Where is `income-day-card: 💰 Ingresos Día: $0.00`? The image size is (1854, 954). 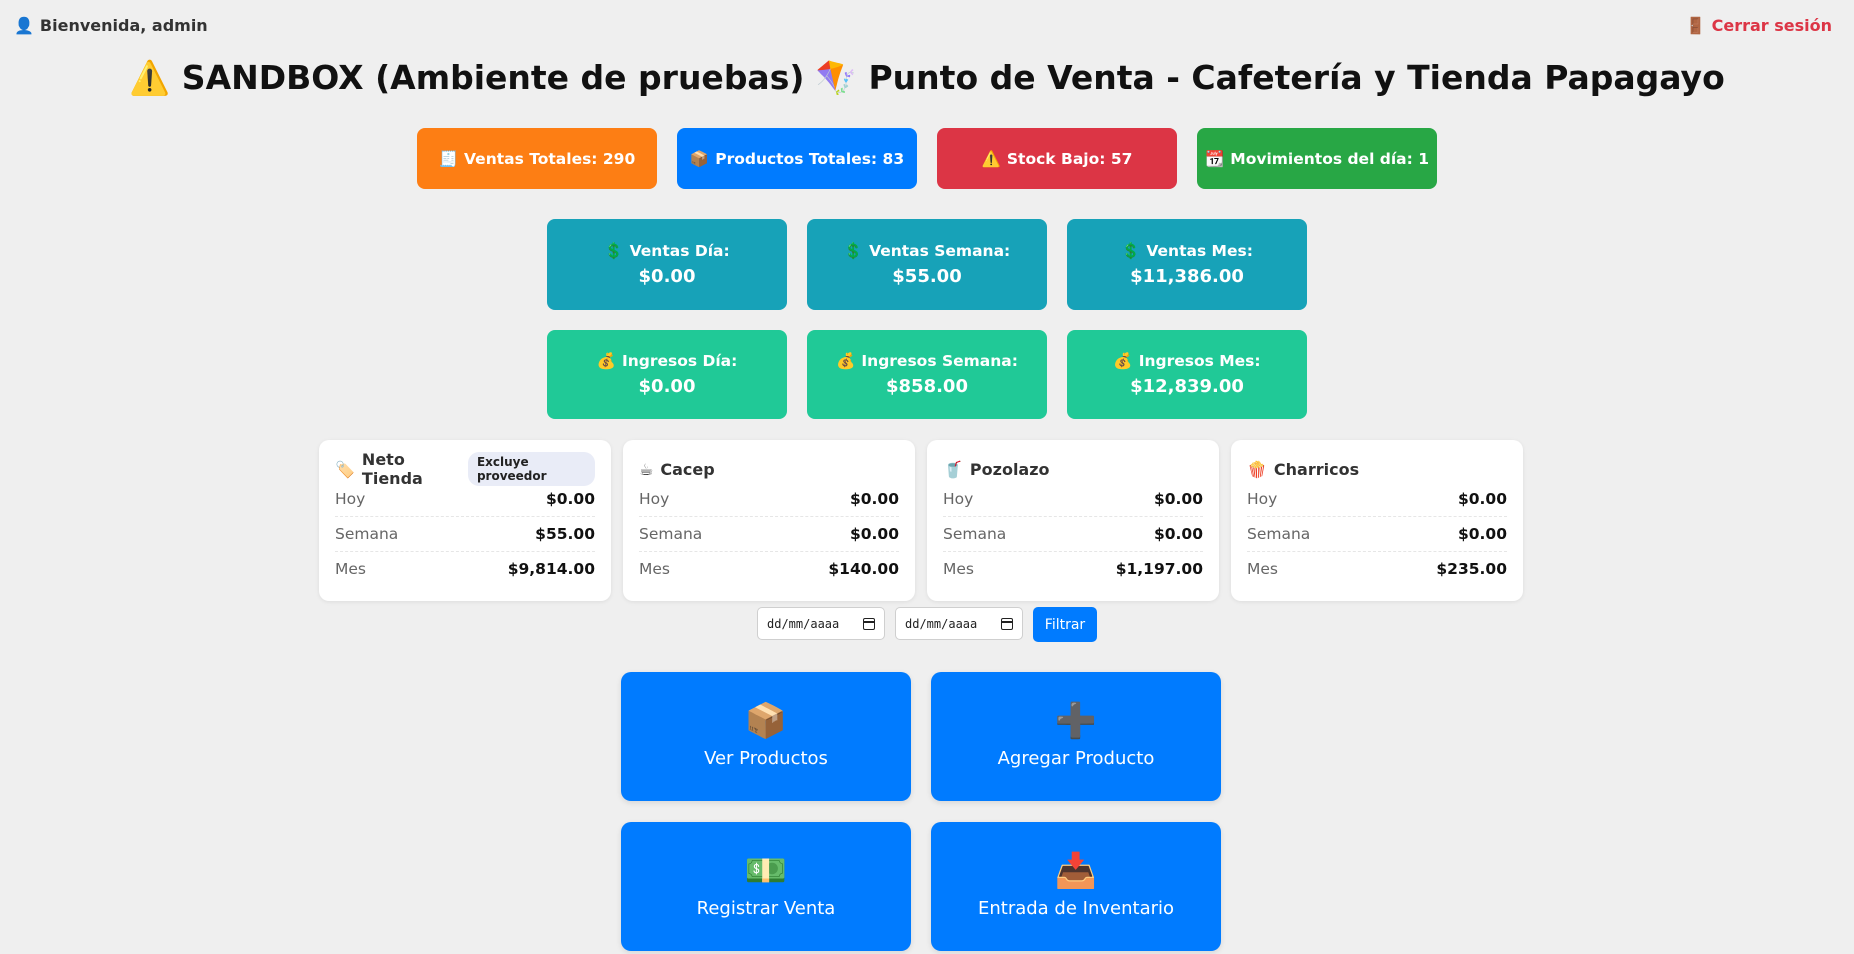 income-day-card: 💰 Ingresos Día: $0.00 is located at coordinates (667, 374).